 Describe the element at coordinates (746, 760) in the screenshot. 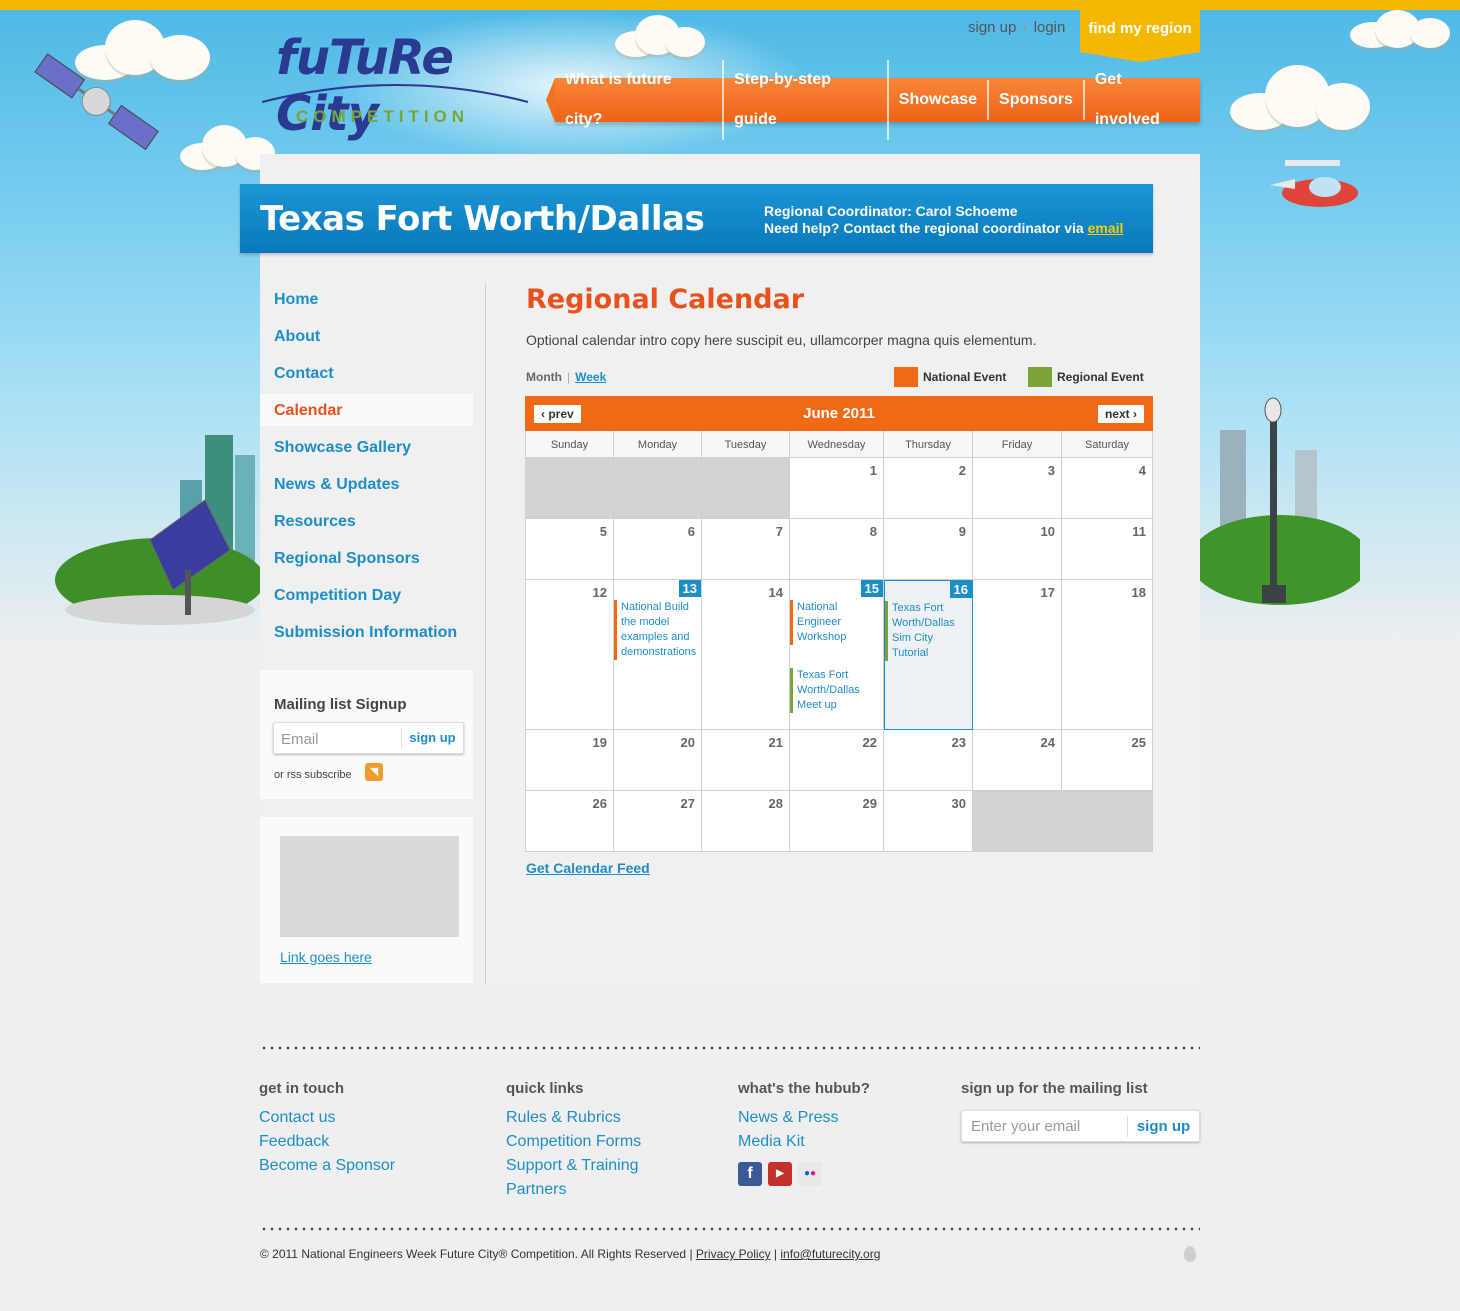

I see `calendar-day-21: 21` at that location.